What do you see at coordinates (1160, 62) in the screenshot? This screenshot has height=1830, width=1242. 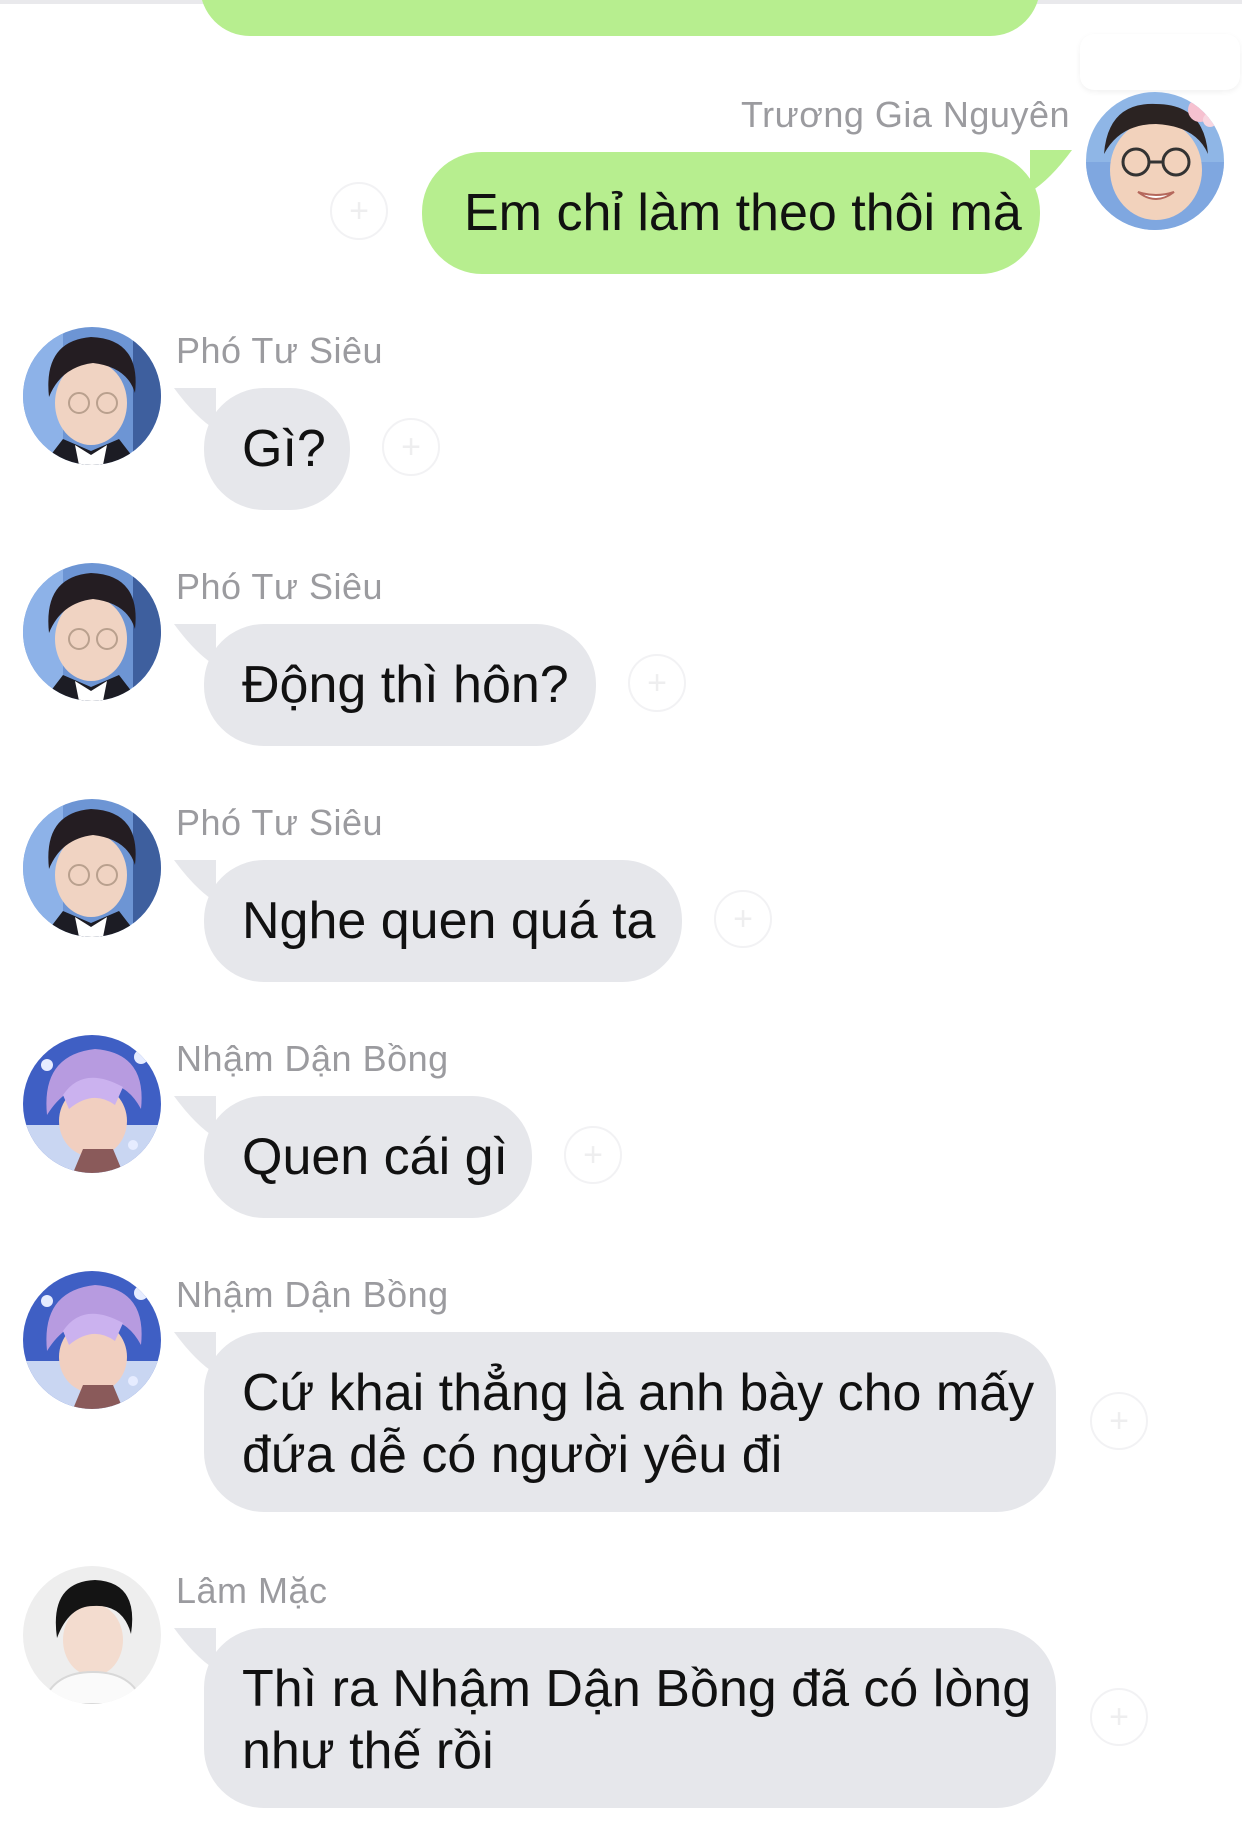 I see `scroll-chip` at bounding box center [1160, 62].